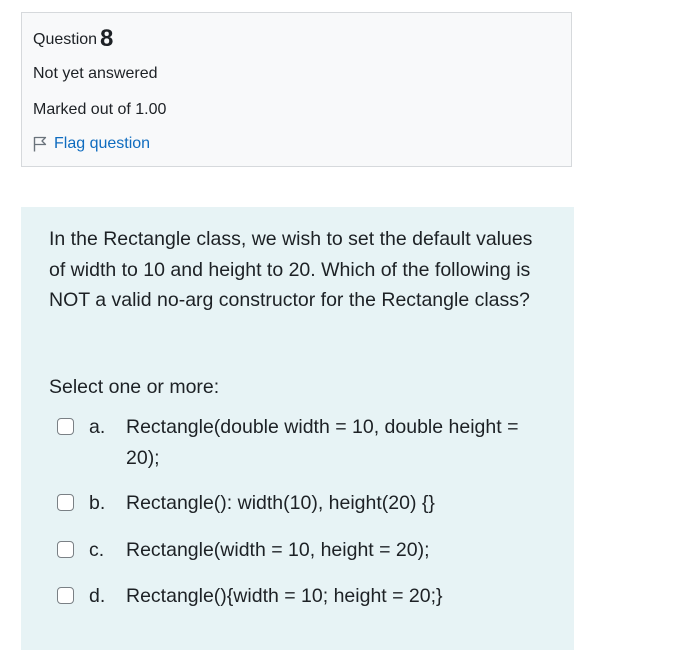  Describe the element at coordinates (65, 39) in the screenshot. I see `question-label: Question` at that location.